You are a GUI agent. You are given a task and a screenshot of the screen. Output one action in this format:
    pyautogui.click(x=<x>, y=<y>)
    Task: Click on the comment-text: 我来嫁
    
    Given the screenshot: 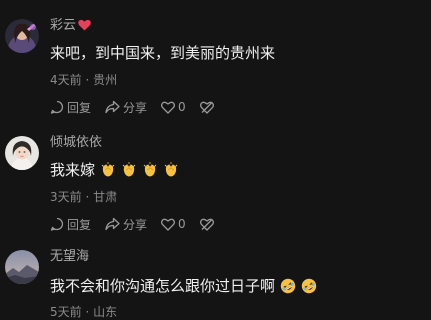 What is the action you would take?
    pyautogui.click(x=114, y=170)
    